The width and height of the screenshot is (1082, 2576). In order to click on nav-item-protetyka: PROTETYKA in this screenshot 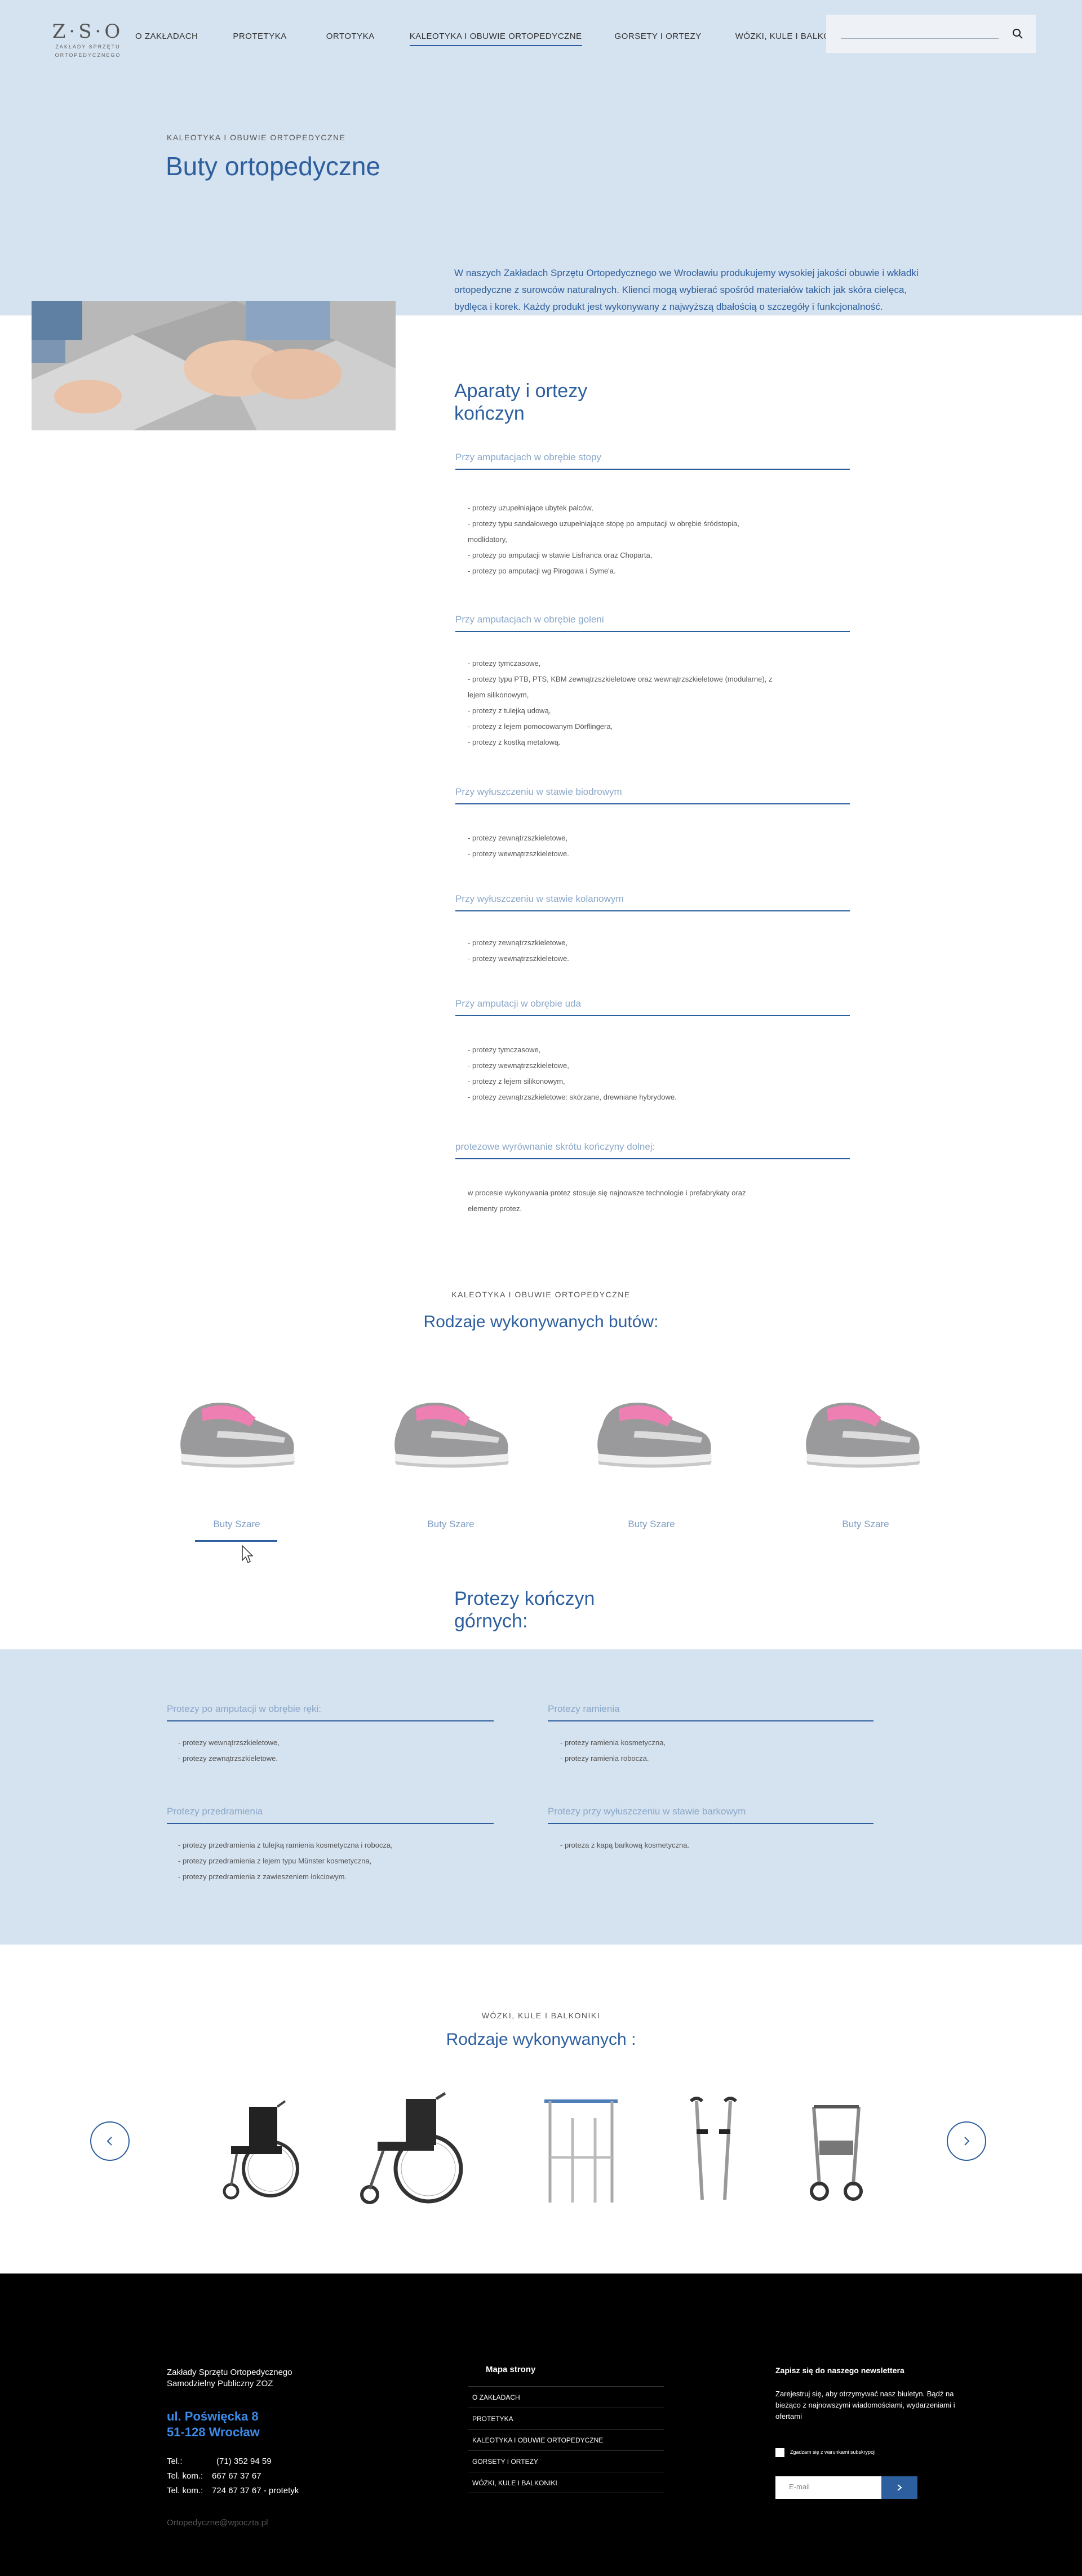, I will do `click(259, 37)`.